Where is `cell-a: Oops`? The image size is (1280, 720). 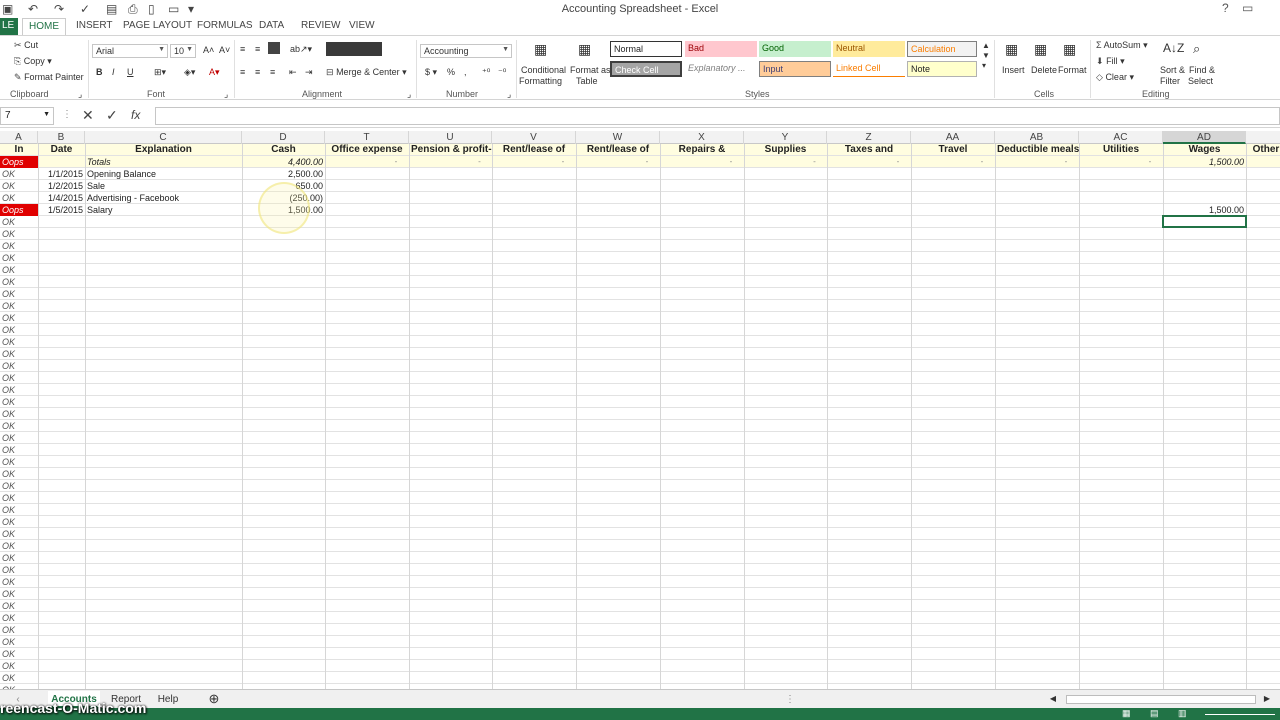
cell-a: Oops is located at coordinates (19, 210).